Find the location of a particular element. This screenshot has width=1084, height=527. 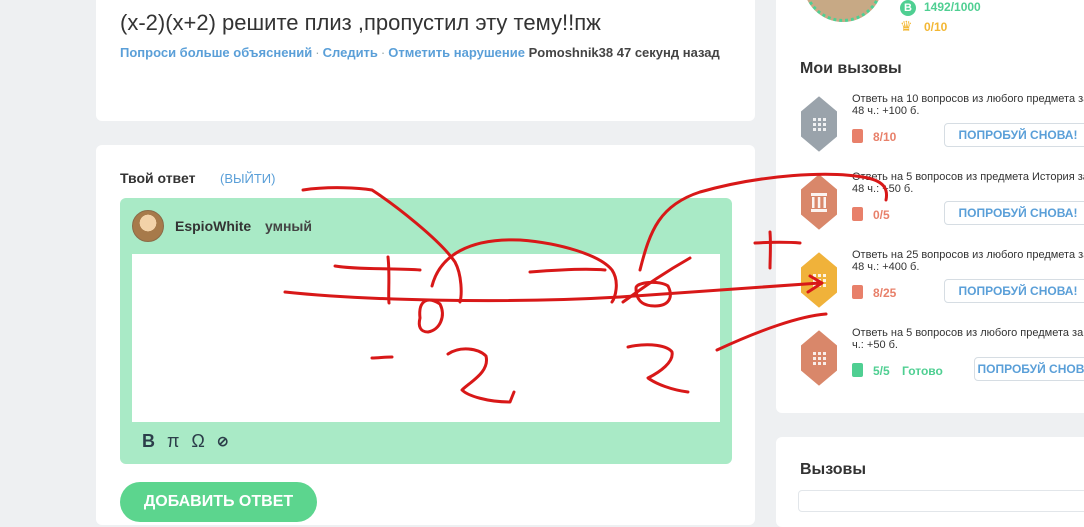

report-link: Отметить нарушение is located at coordinates (456, 52).